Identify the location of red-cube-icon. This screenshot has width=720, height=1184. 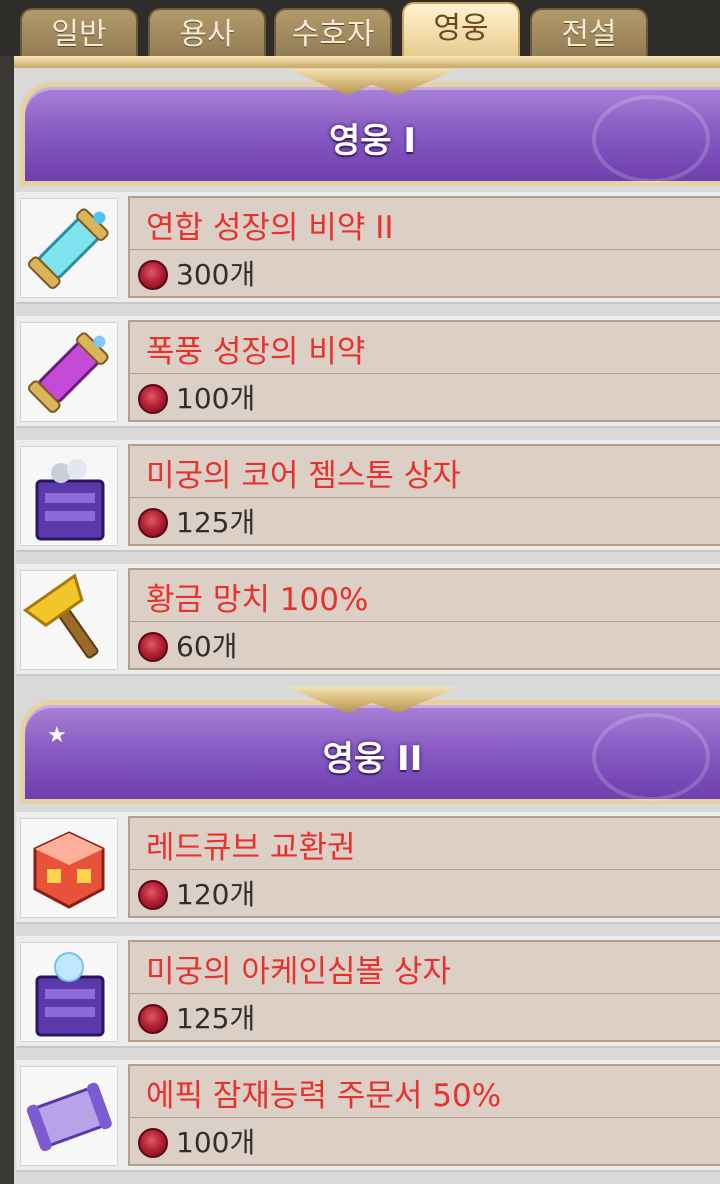
(69, 868).